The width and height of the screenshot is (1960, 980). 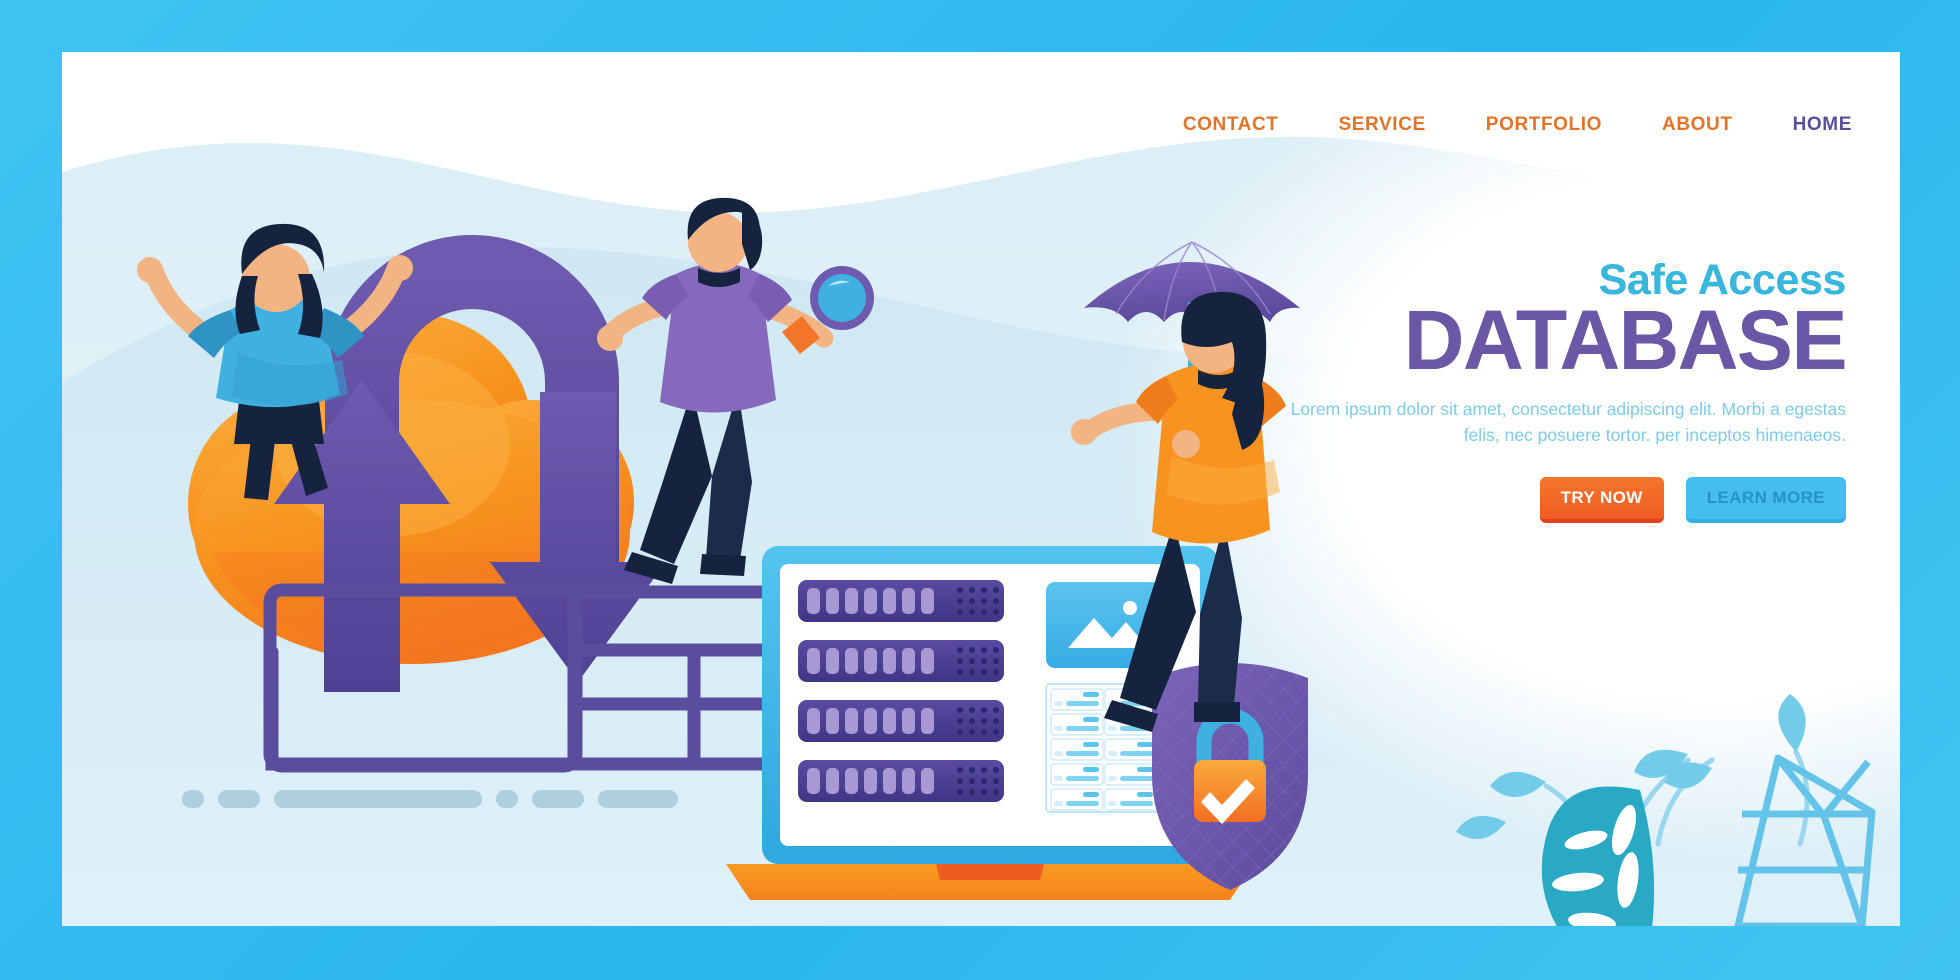 I want to click on hero-cta-group: TRY NOW LEARN MORE, so click(x=1566, y=497).